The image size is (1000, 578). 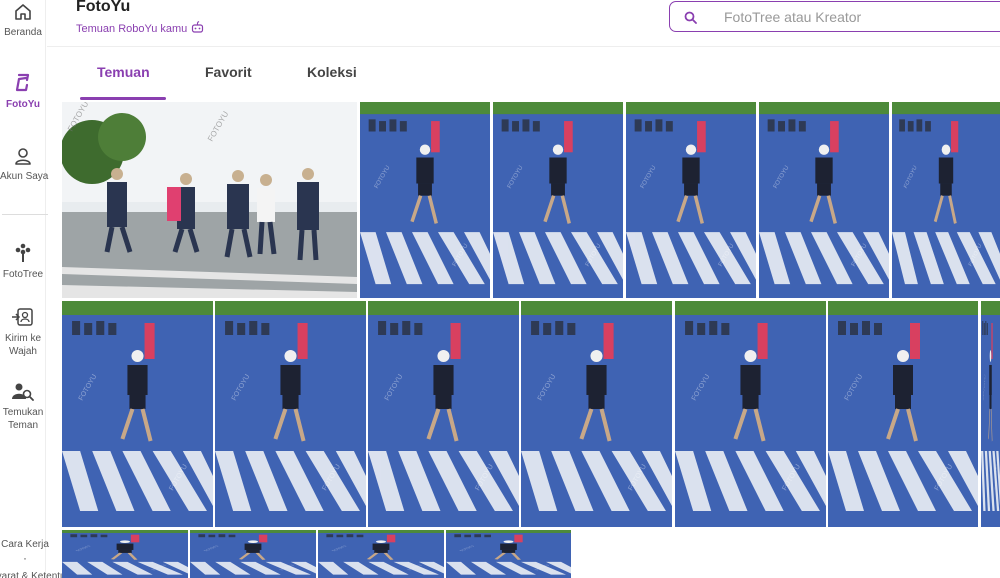 I want to click on page-title: FotoYu, so click(x=103, y=7).